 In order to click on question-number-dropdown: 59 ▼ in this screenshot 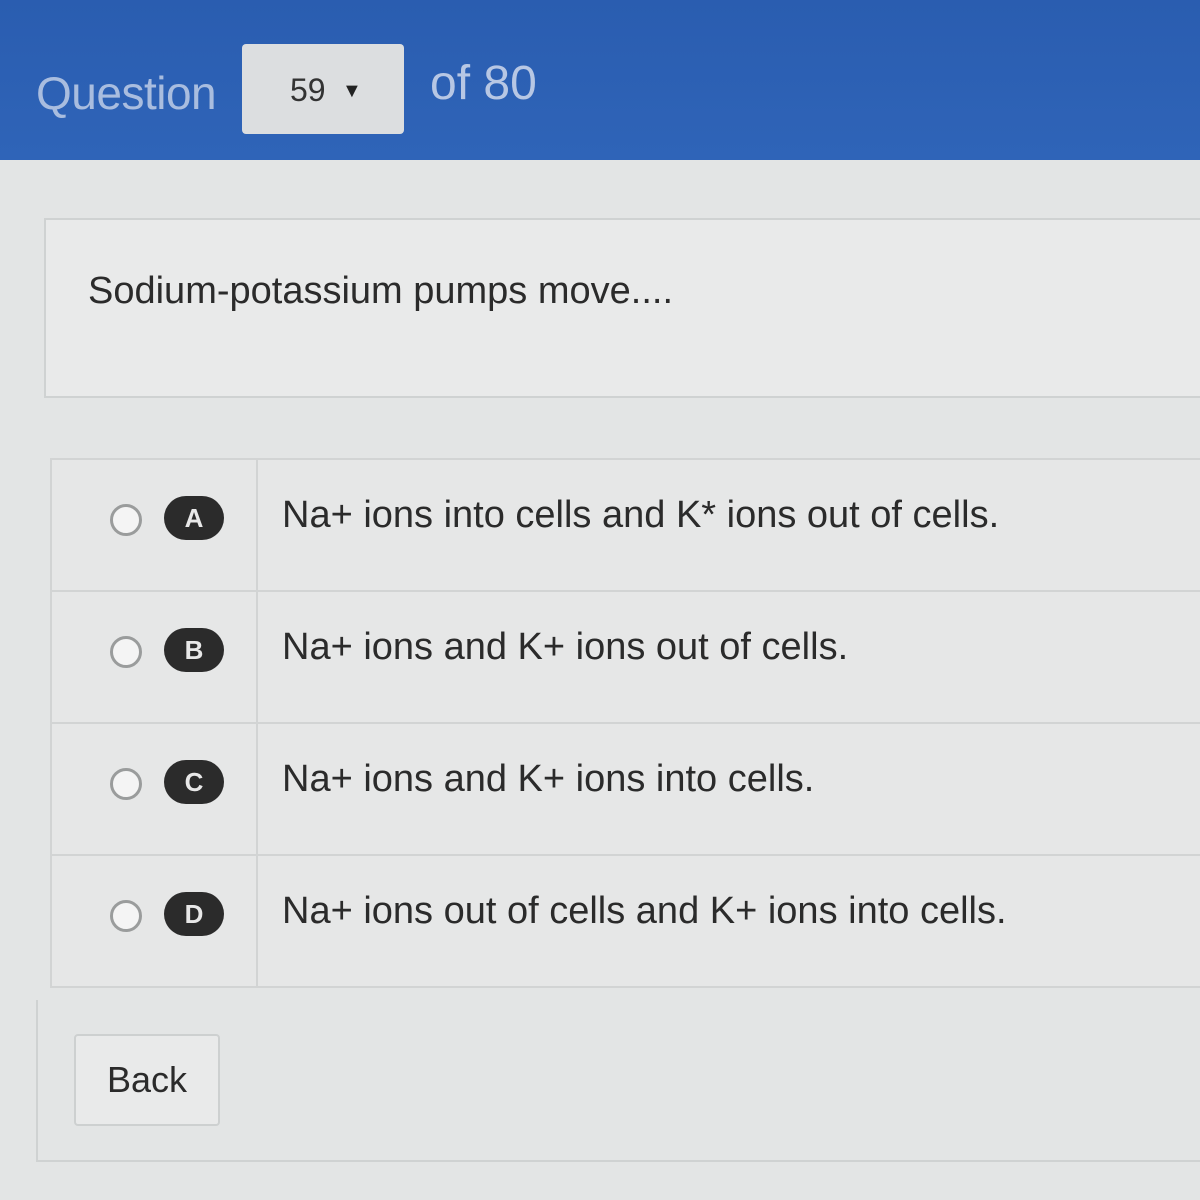, I will do `click(323, 89)`.